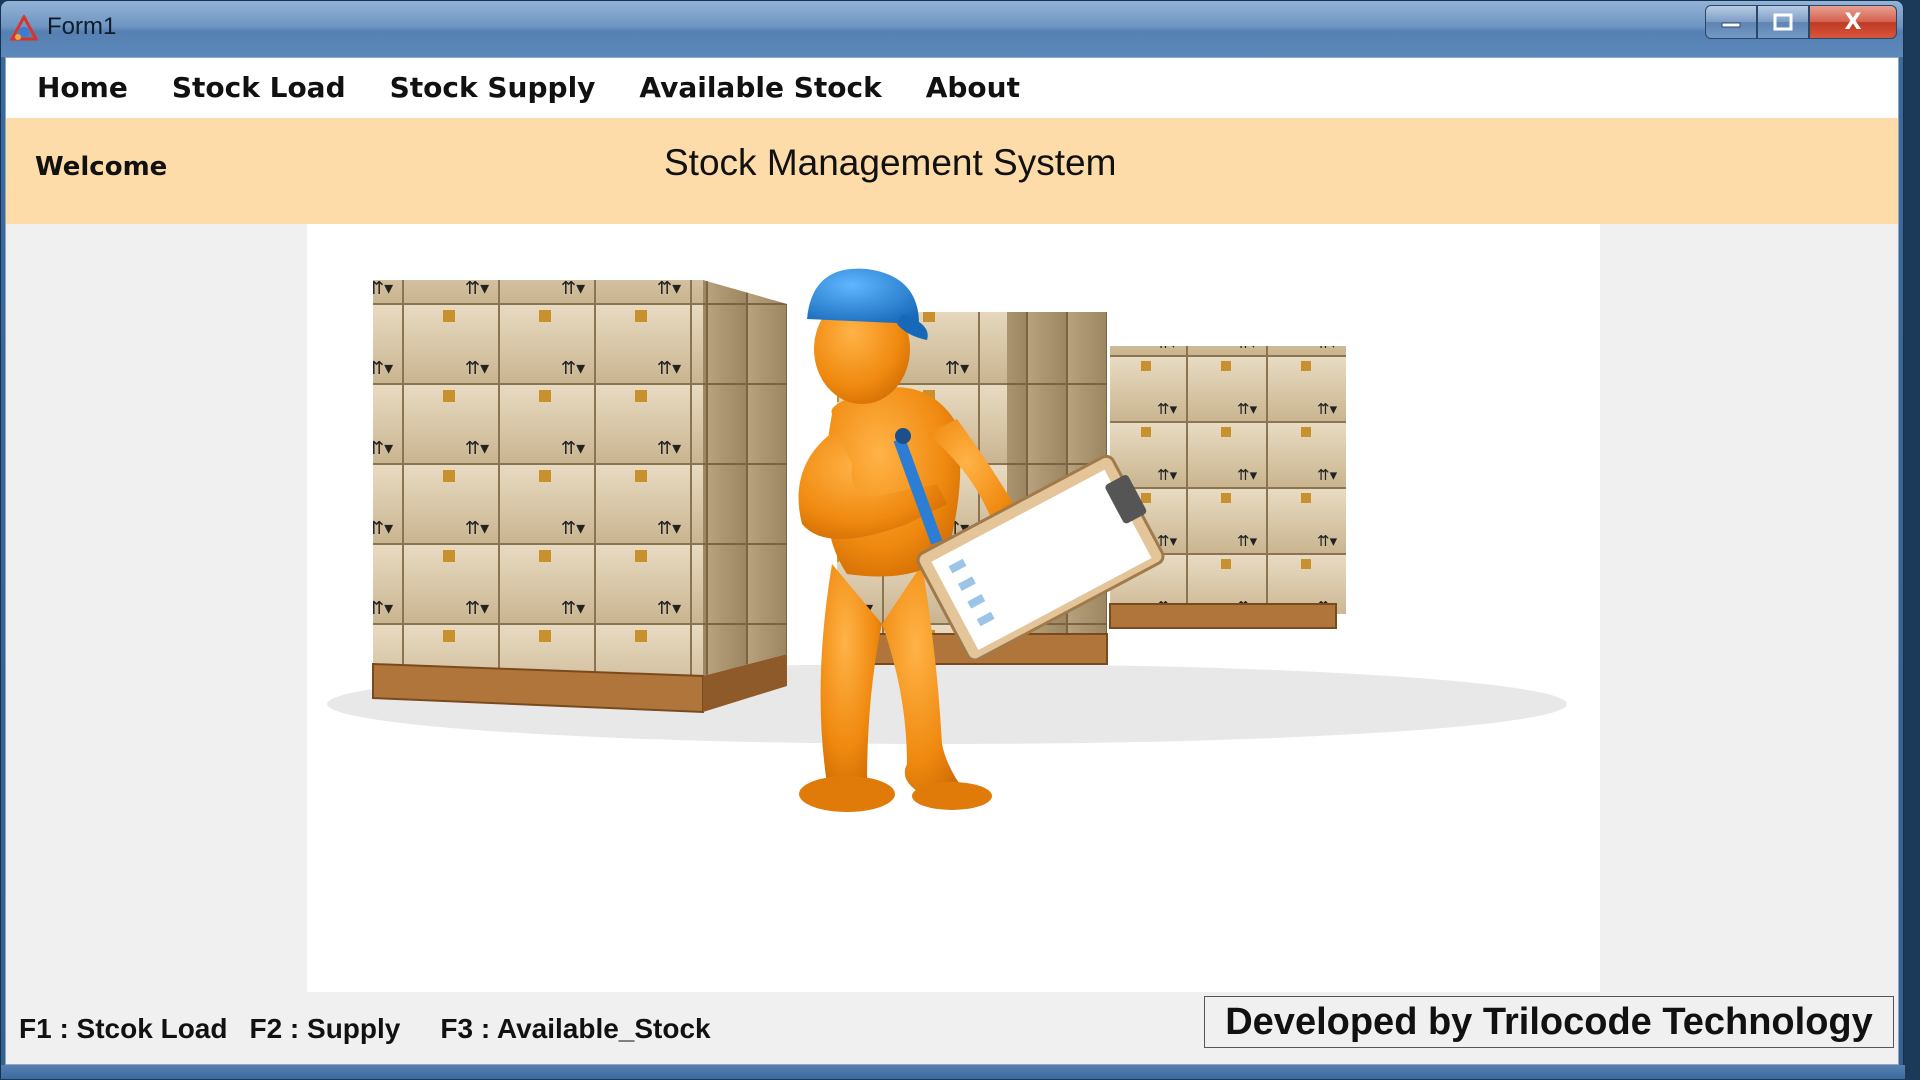 The image size is (1920, 1080). Describe the element at coordinates (575, 1028) in the screenshot. I see `shortcut-f3: F3 : Available_Stock` at that location.